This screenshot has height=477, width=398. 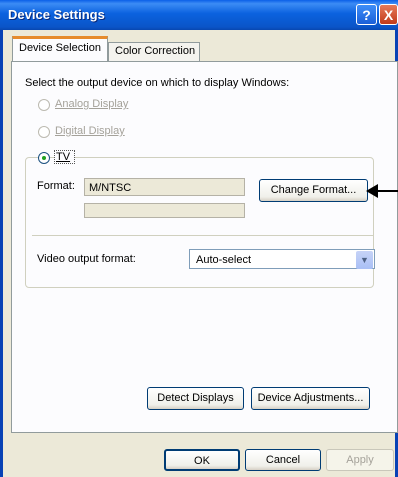 I want to click on tv-radio, so click(x=44, y=158).